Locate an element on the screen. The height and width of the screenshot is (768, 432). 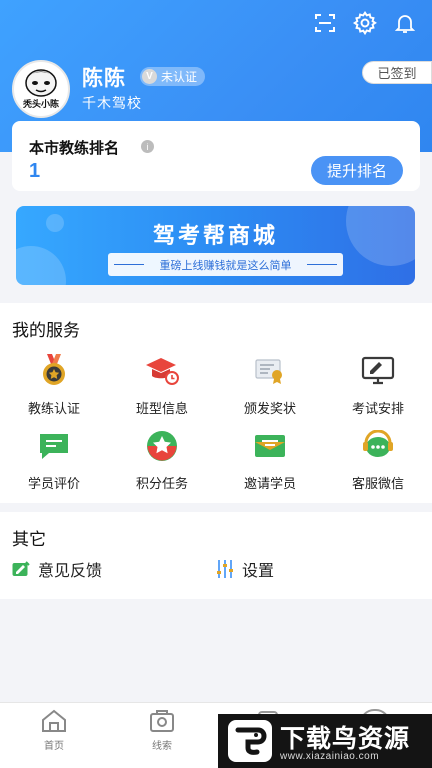
mall-title: 驾考帮商城 is located at coordinates (215, 235).